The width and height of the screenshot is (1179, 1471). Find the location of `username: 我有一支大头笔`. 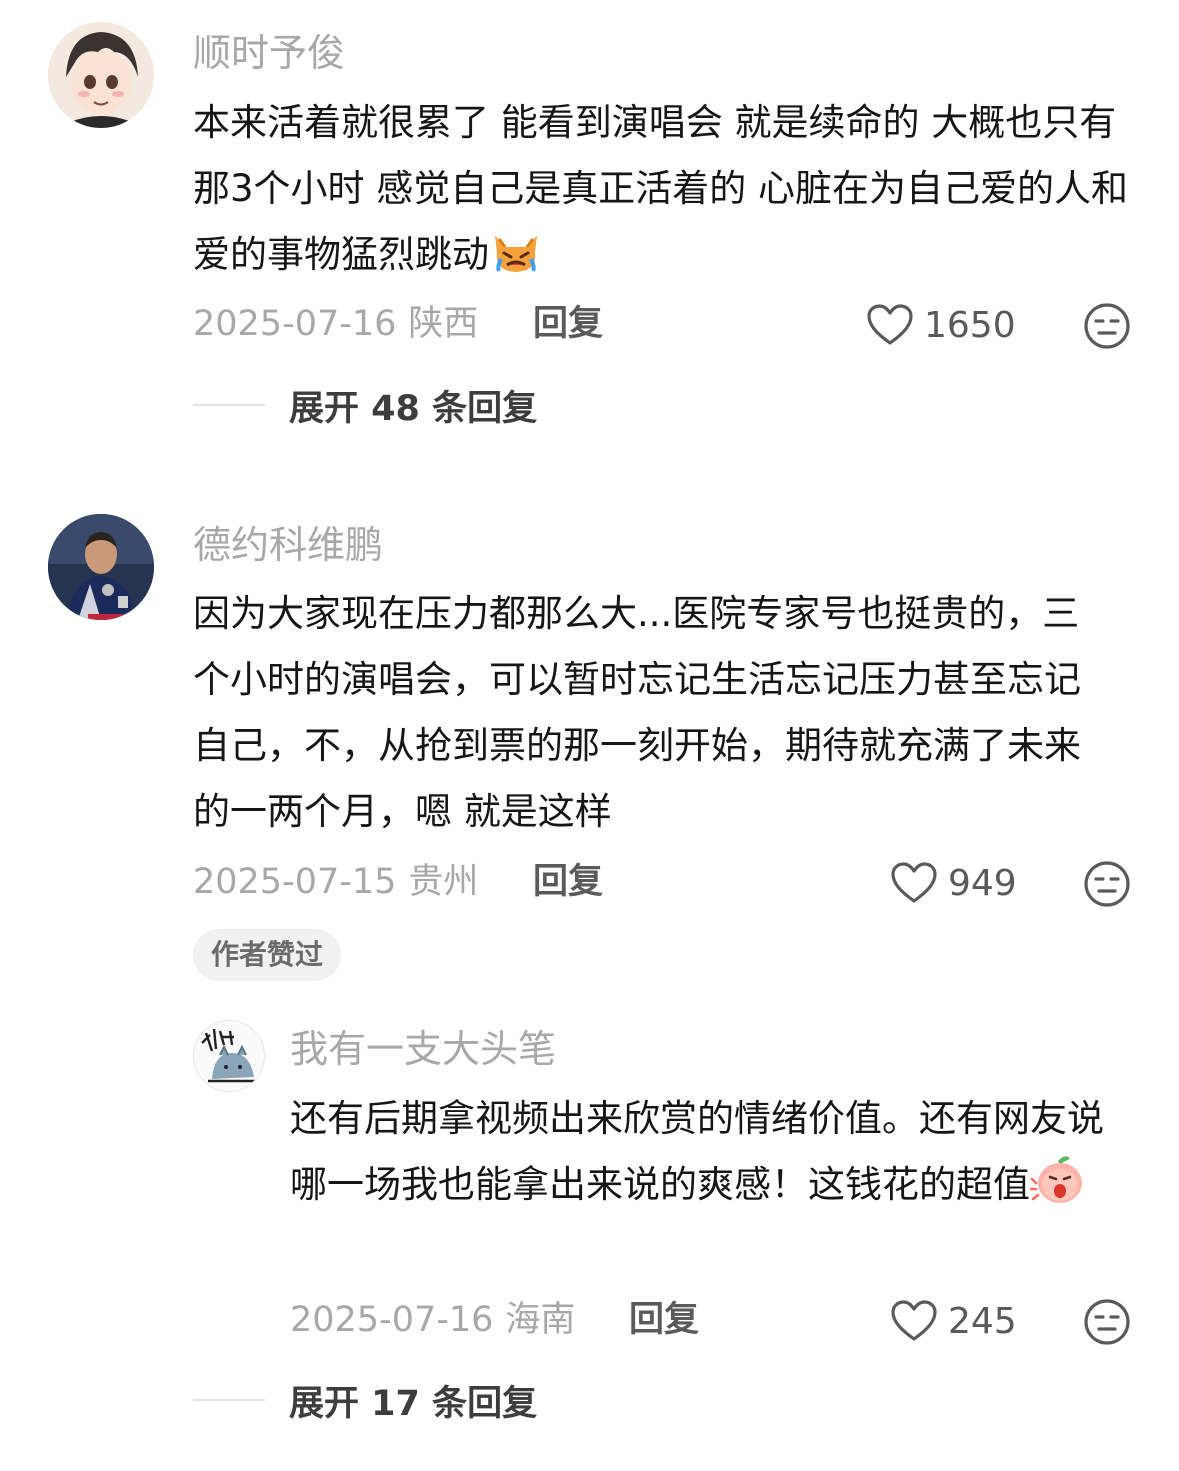

username: 我有一支大头笔 is located at coordinates (423, 1049).